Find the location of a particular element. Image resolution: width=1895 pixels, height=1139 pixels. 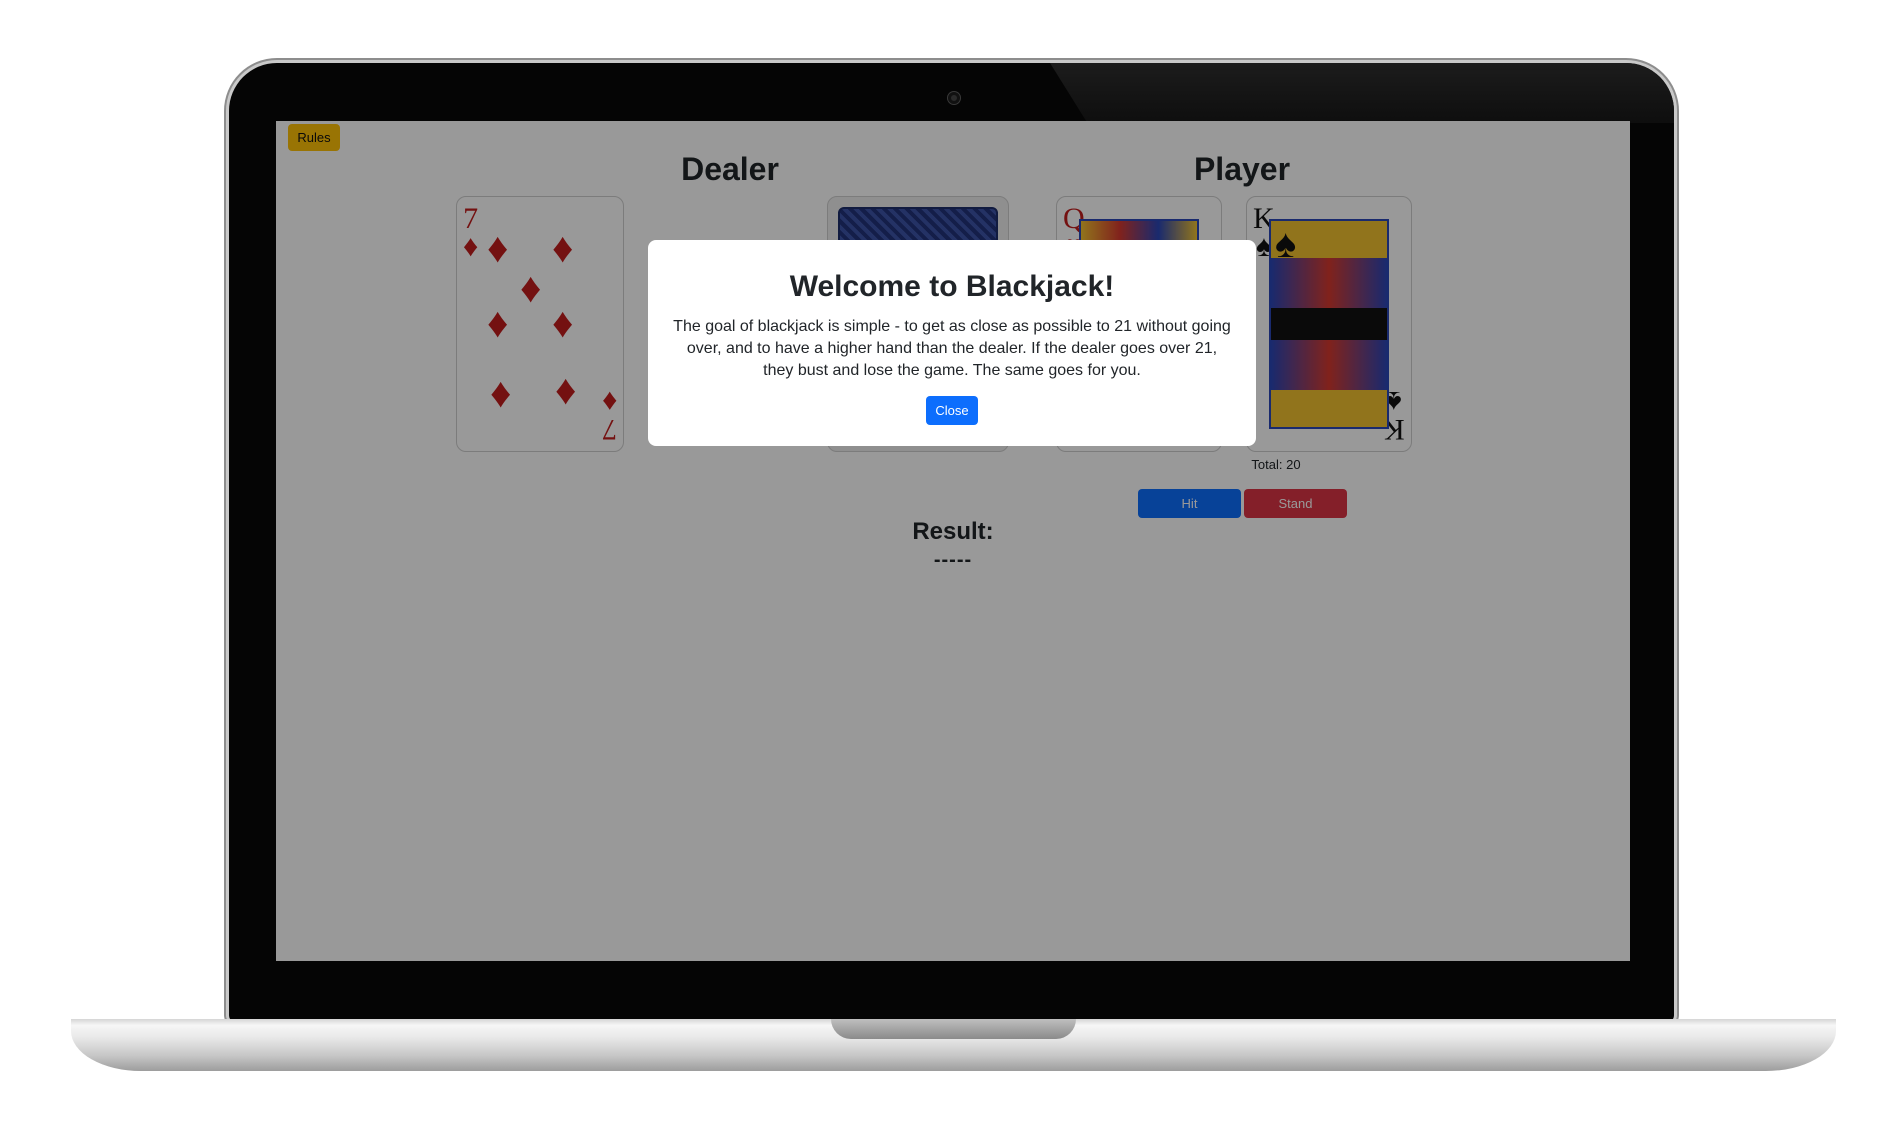

camera-icon is located at coordinates (954, 98).